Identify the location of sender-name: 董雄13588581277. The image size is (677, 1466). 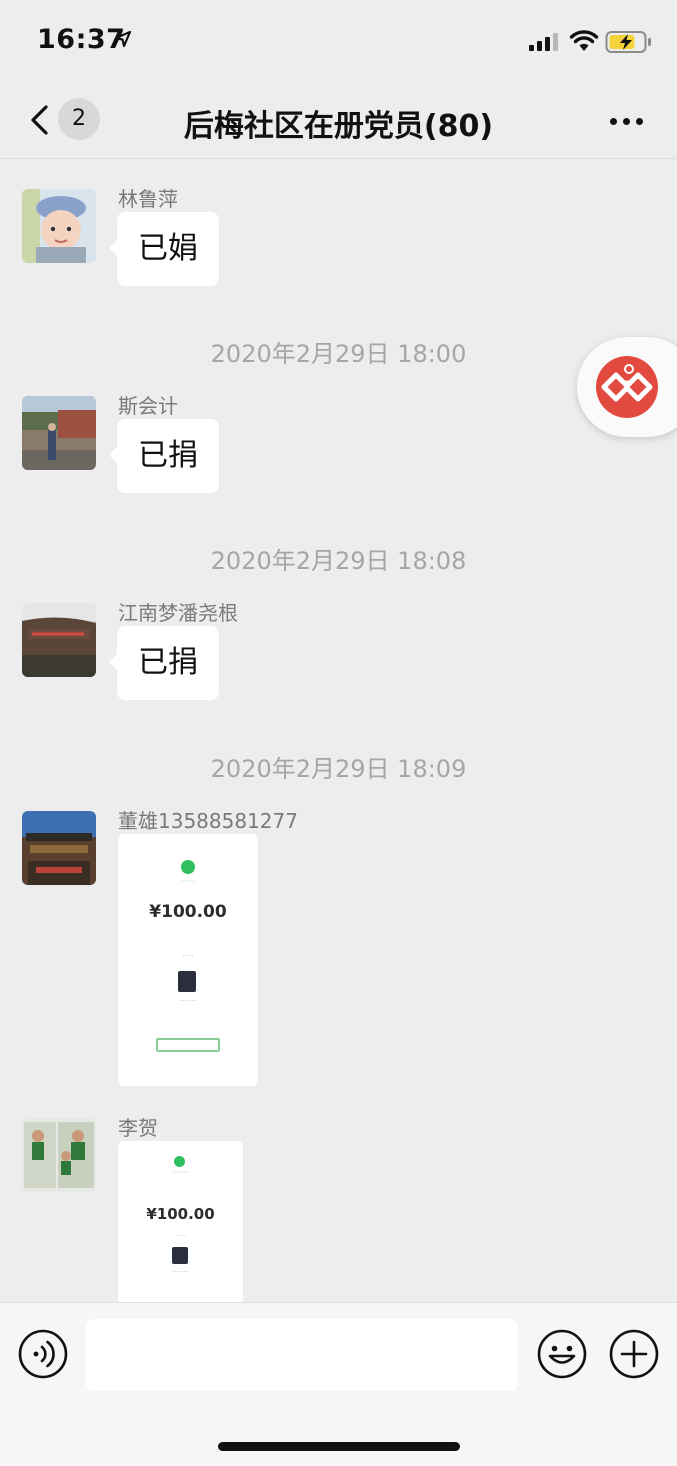
(208, 821).